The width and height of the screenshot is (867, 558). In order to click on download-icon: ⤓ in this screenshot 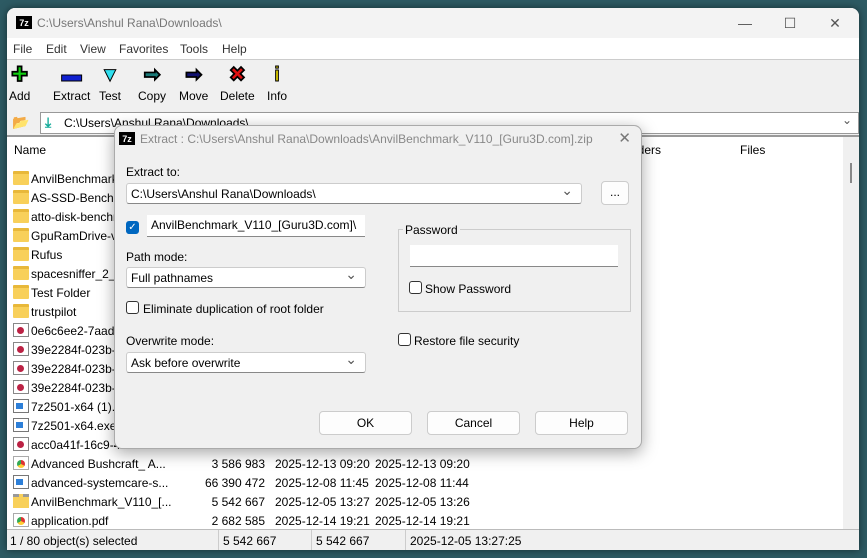, I will do `click(48, 122)`.